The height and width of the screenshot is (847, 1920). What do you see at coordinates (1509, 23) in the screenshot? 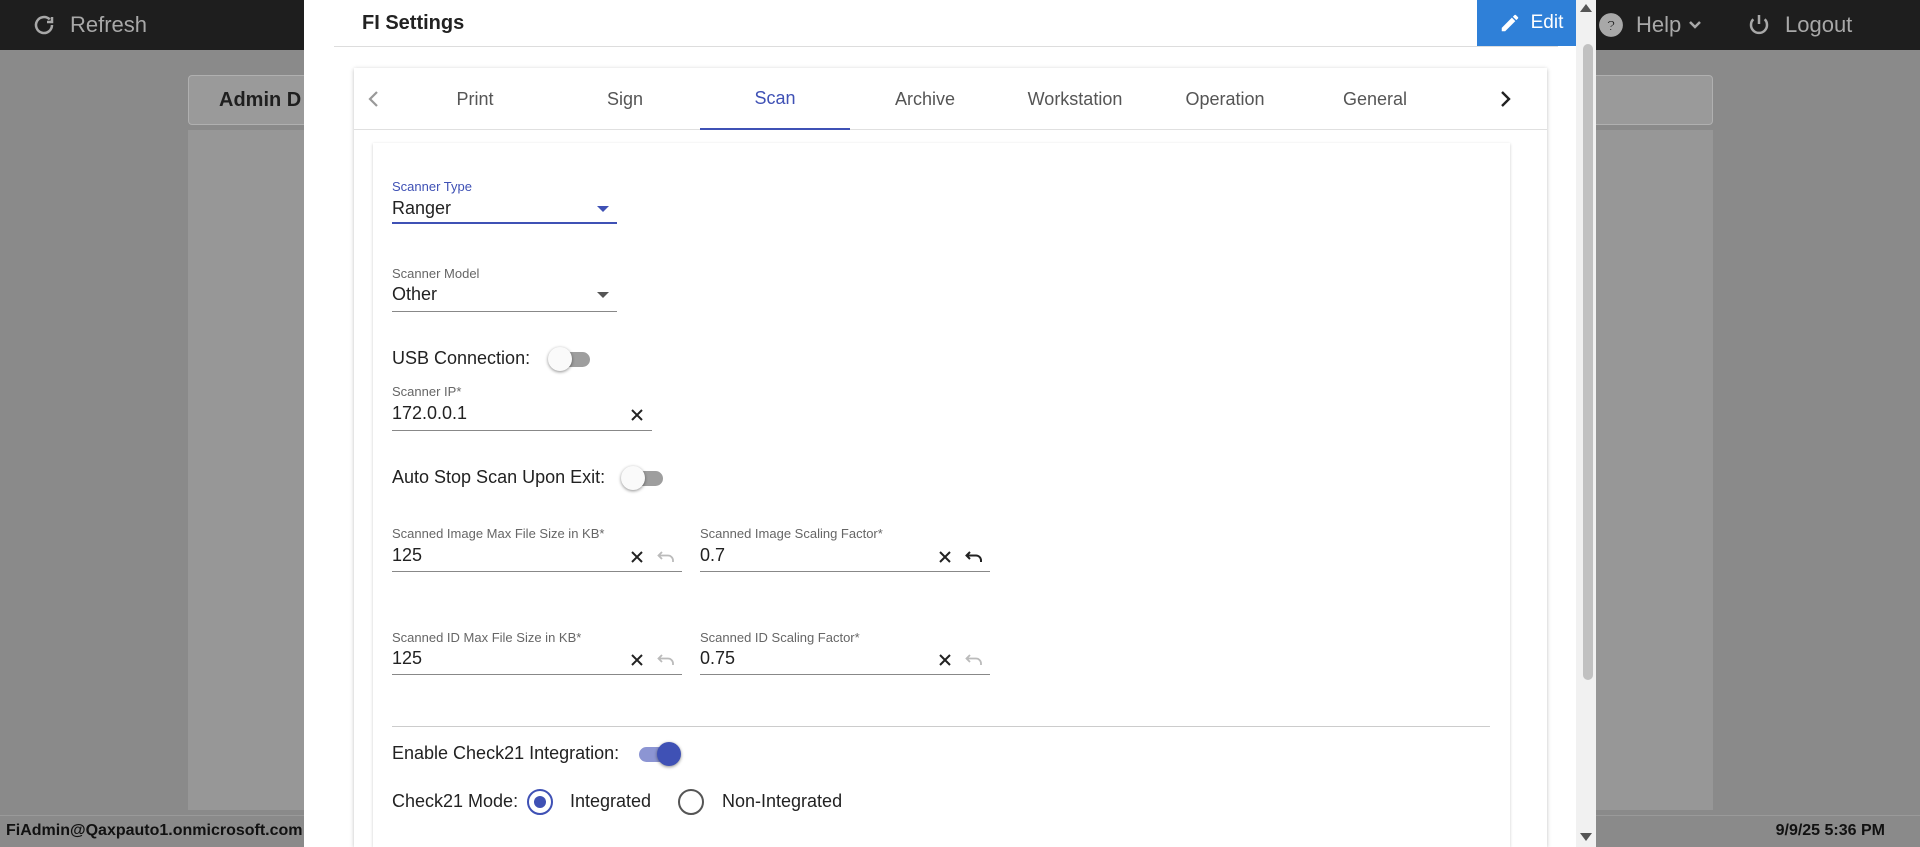
I see `pencil-icon` at bounding box center [1509, 23].